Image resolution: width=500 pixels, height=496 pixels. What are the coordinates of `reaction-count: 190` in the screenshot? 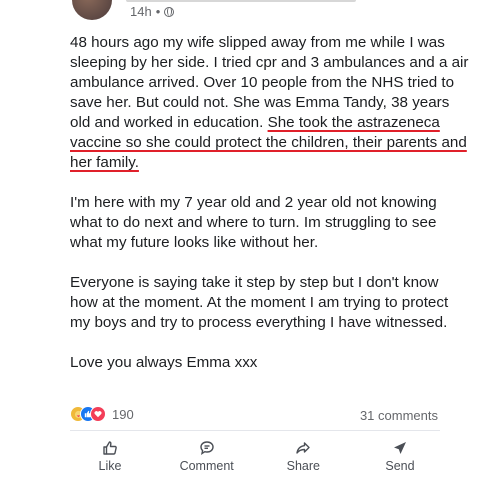 It's located at (123, 414).